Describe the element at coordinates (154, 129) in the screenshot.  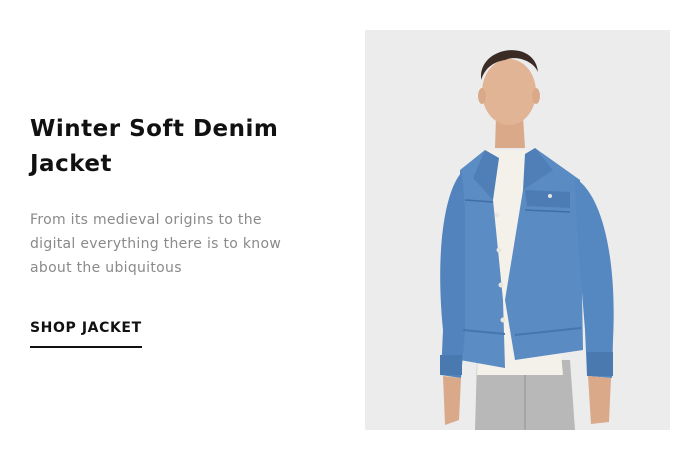
I see `promo-title-line-1: Winter Soft Denim` at that location.